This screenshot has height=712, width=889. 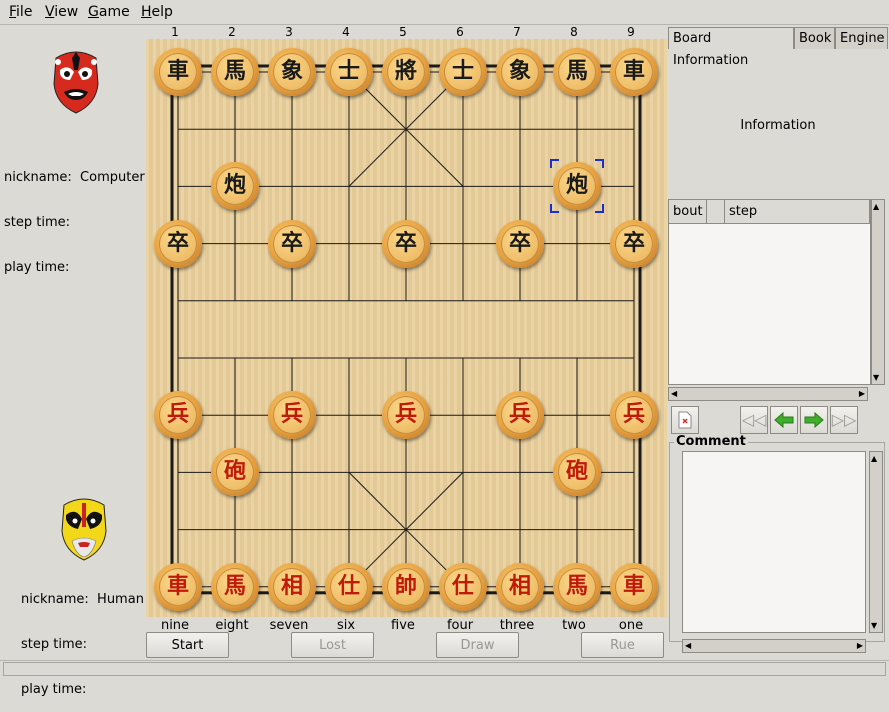 What do you see at coordinates (346, 625) in the screenshot?
I see `column-name: six` at bounding box center [346, 625].